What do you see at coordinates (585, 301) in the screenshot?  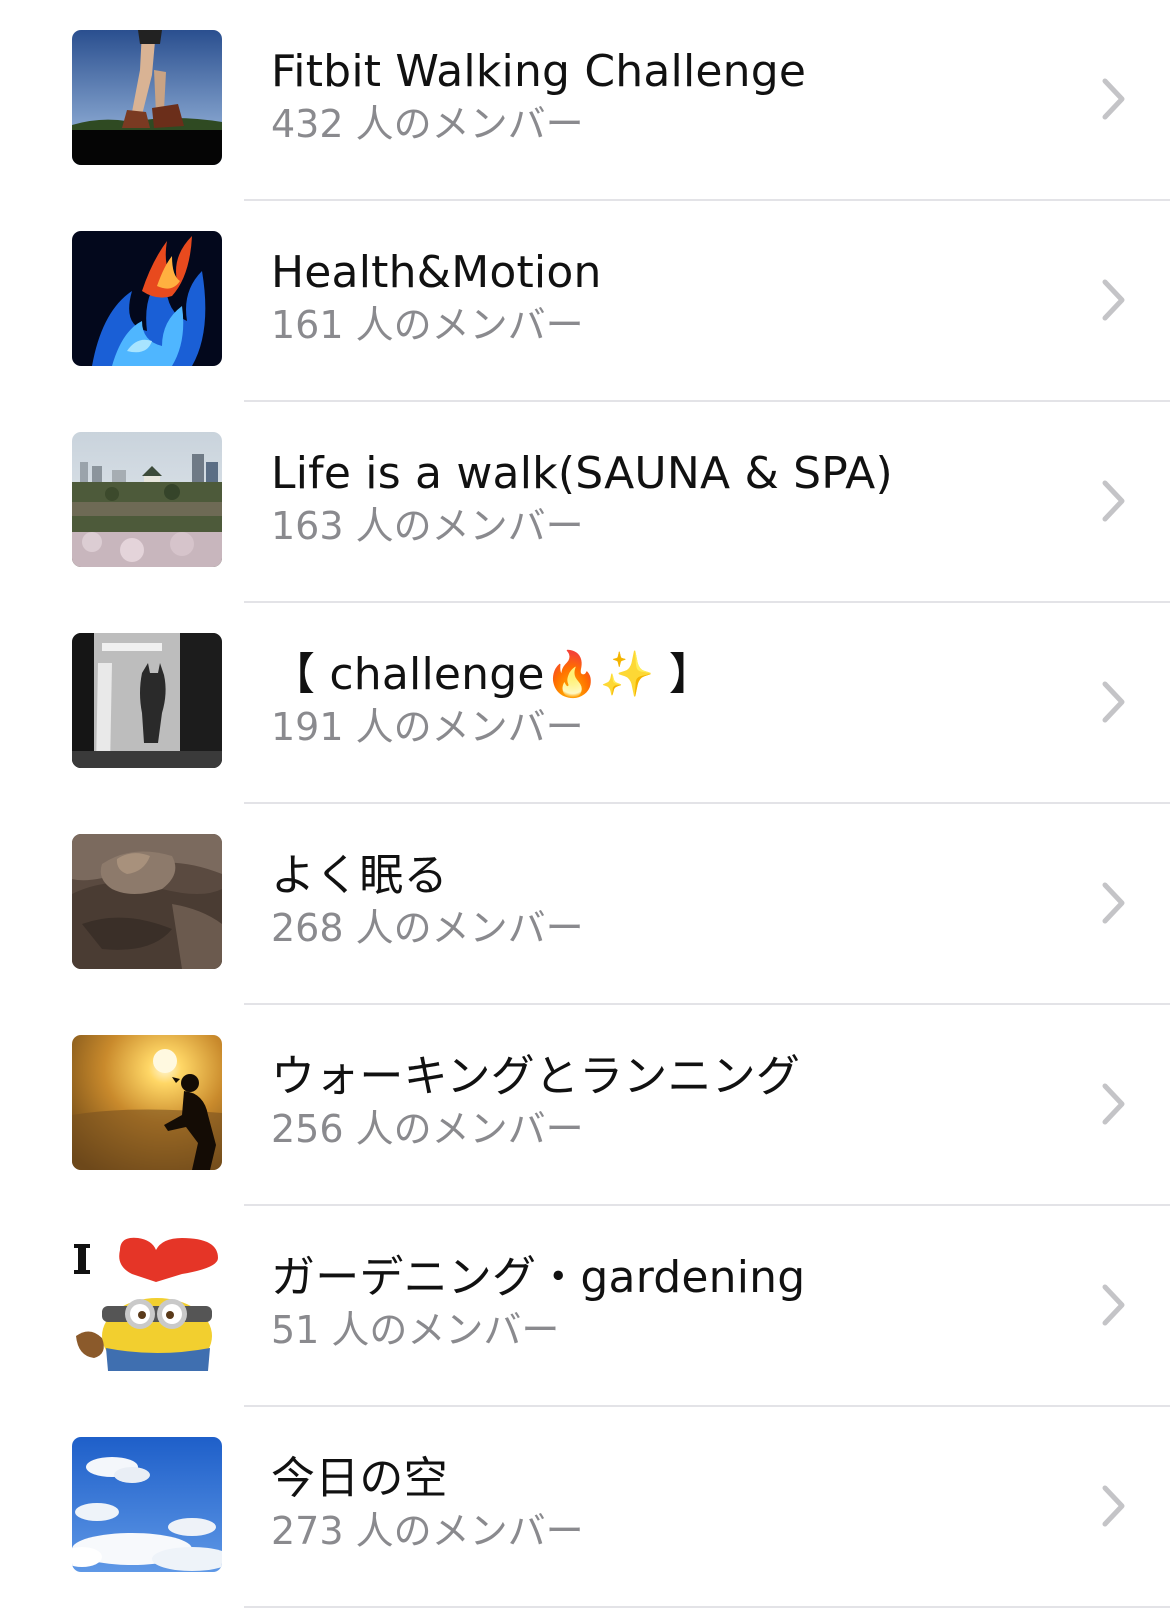 I see `group-row-health-motion: Health&Motion 161 人のメンバー` at bounding box center [585, 301].